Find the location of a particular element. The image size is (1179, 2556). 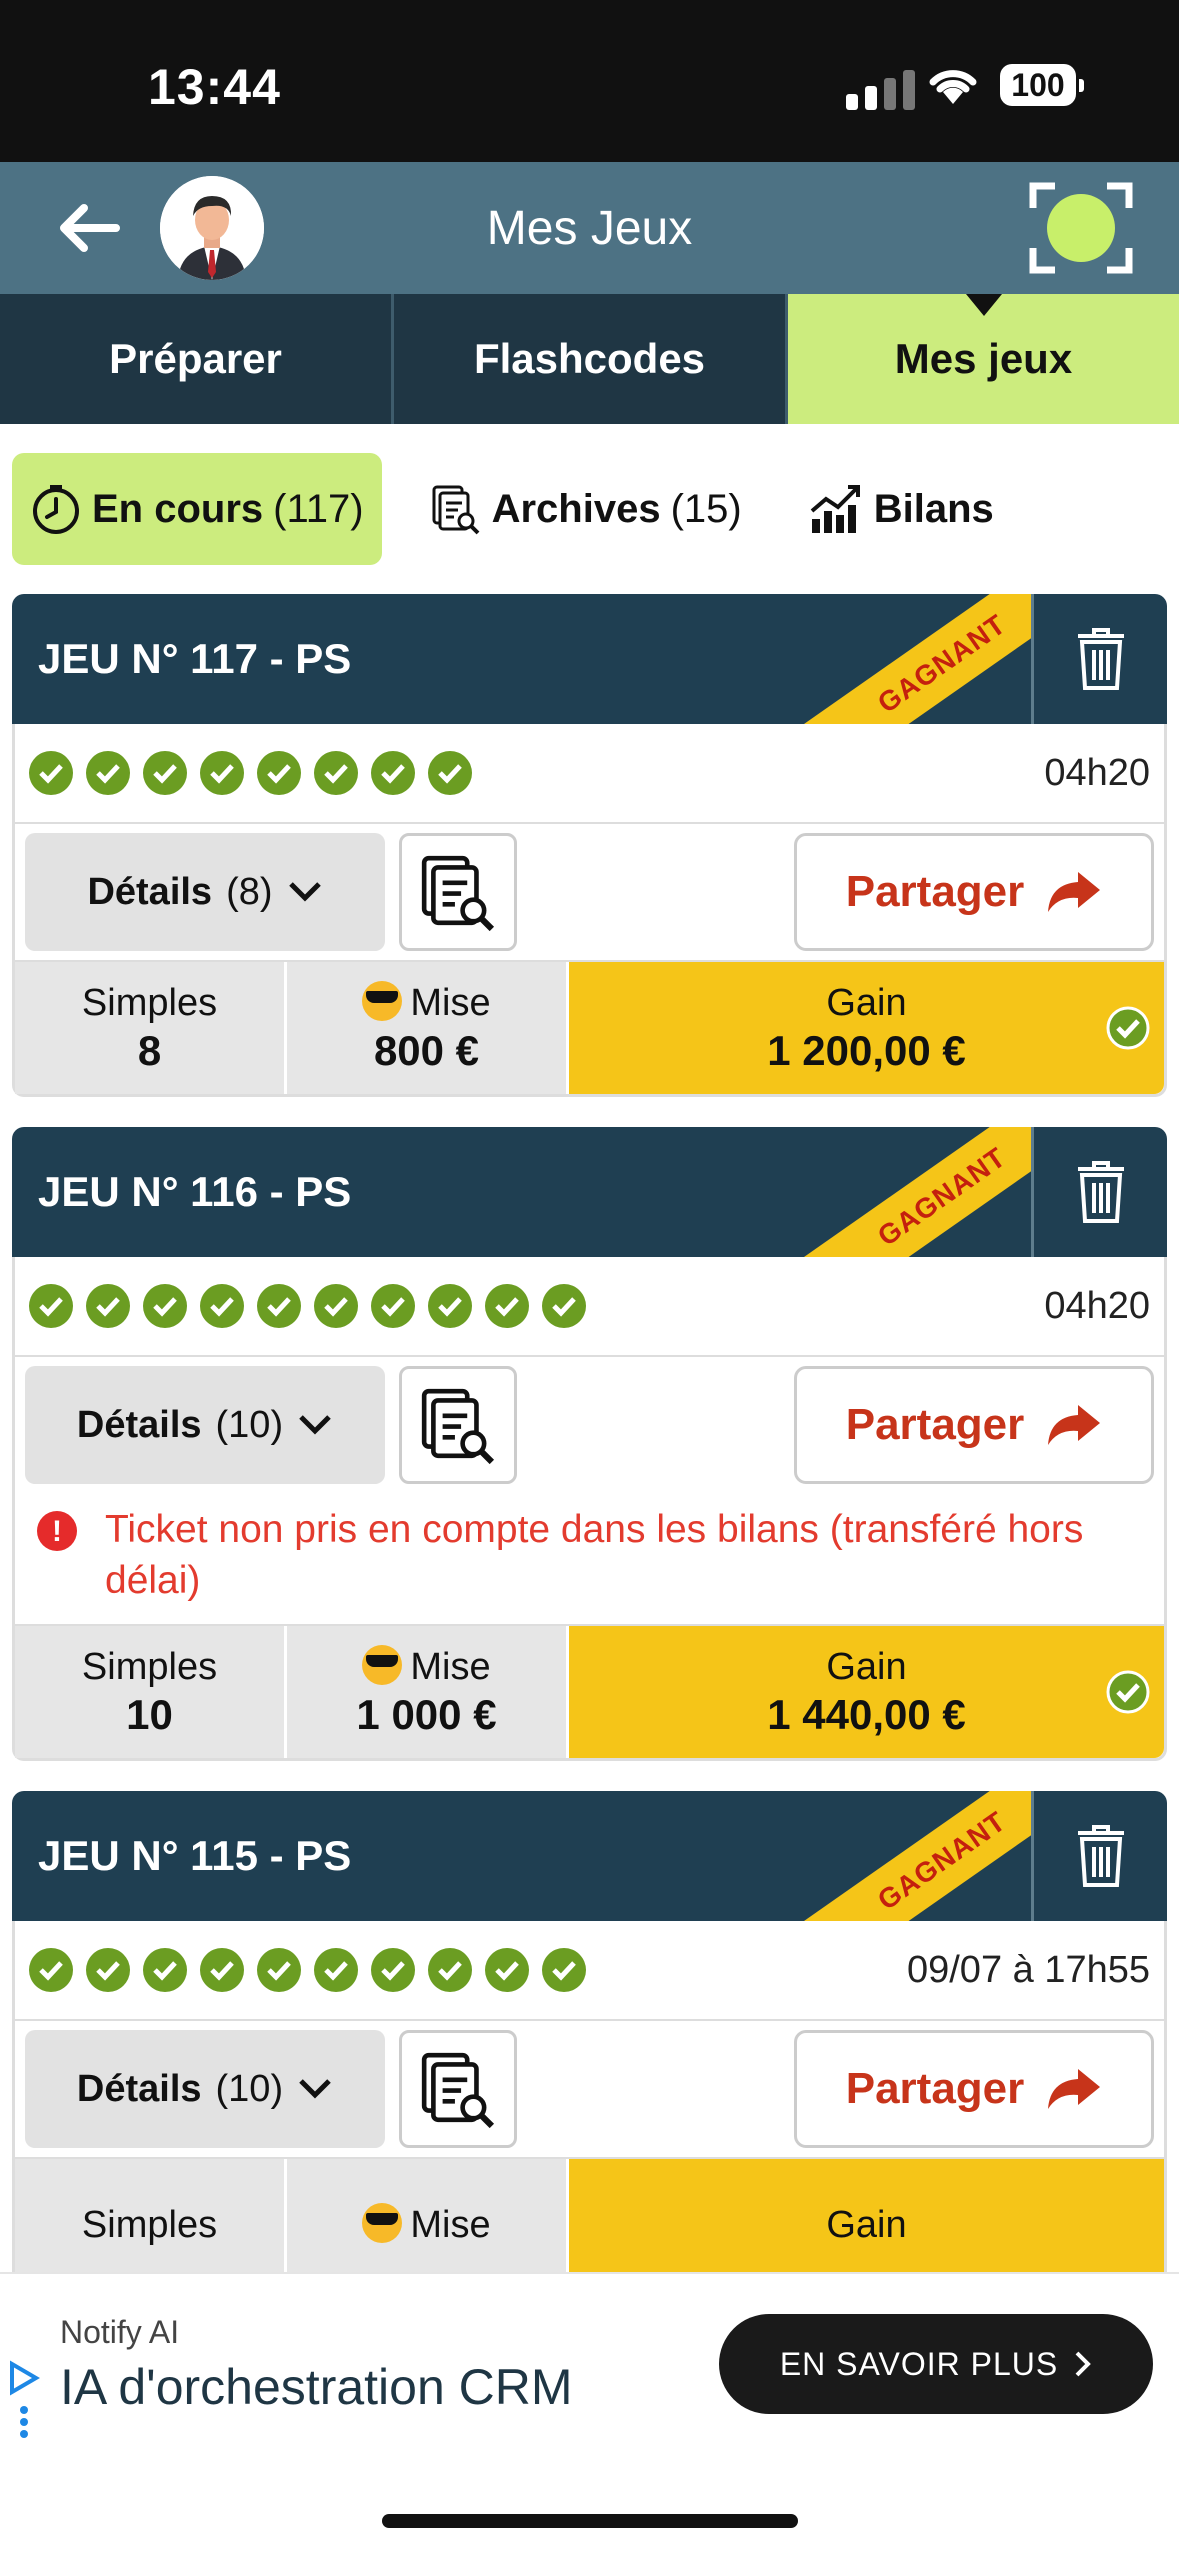

game-header: JEU N° 117 - PS GAGNANT is located at coordinates (589, 659).